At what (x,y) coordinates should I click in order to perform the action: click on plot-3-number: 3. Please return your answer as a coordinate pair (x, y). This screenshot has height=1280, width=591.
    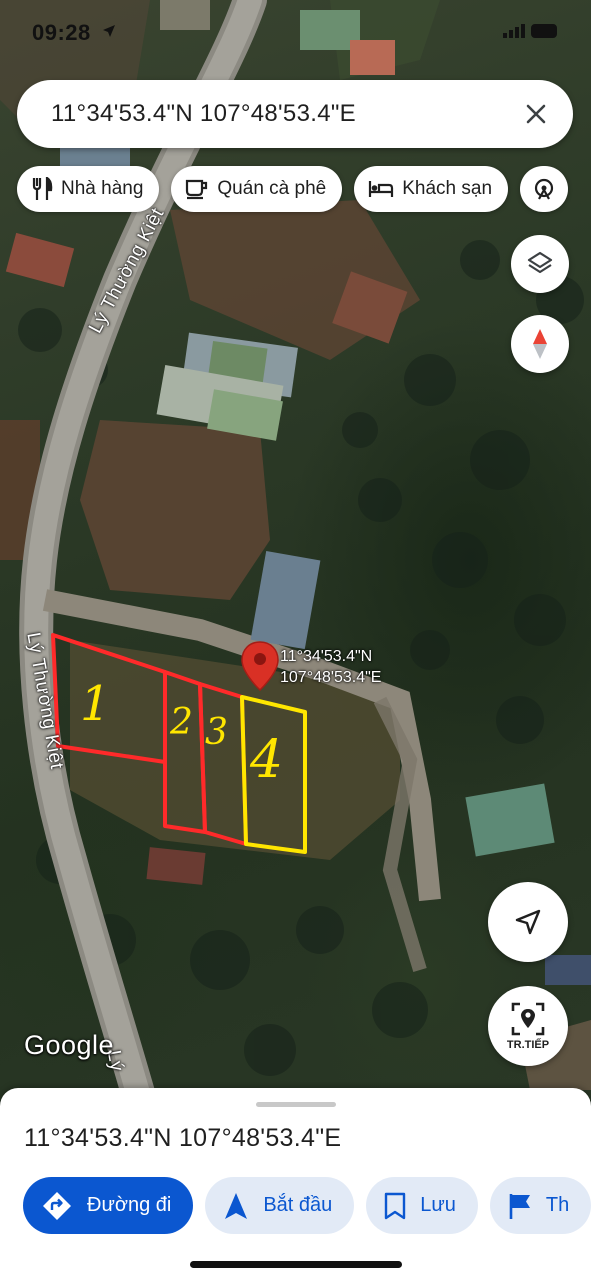
    Looking at the image, I should click on (216, 732).